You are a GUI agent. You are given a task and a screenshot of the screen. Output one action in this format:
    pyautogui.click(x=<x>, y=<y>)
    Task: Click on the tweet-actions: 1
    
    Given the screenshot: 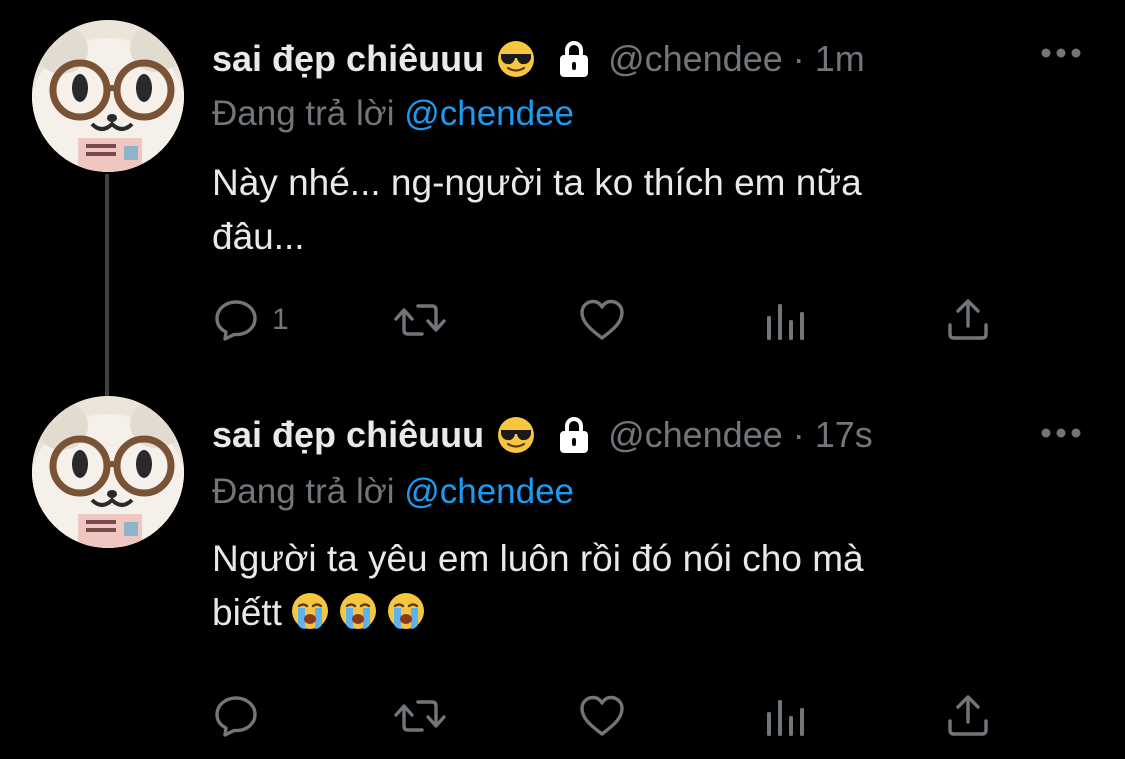 What is the action you would take?
    pyautogui.click(x=612, y=320)
    